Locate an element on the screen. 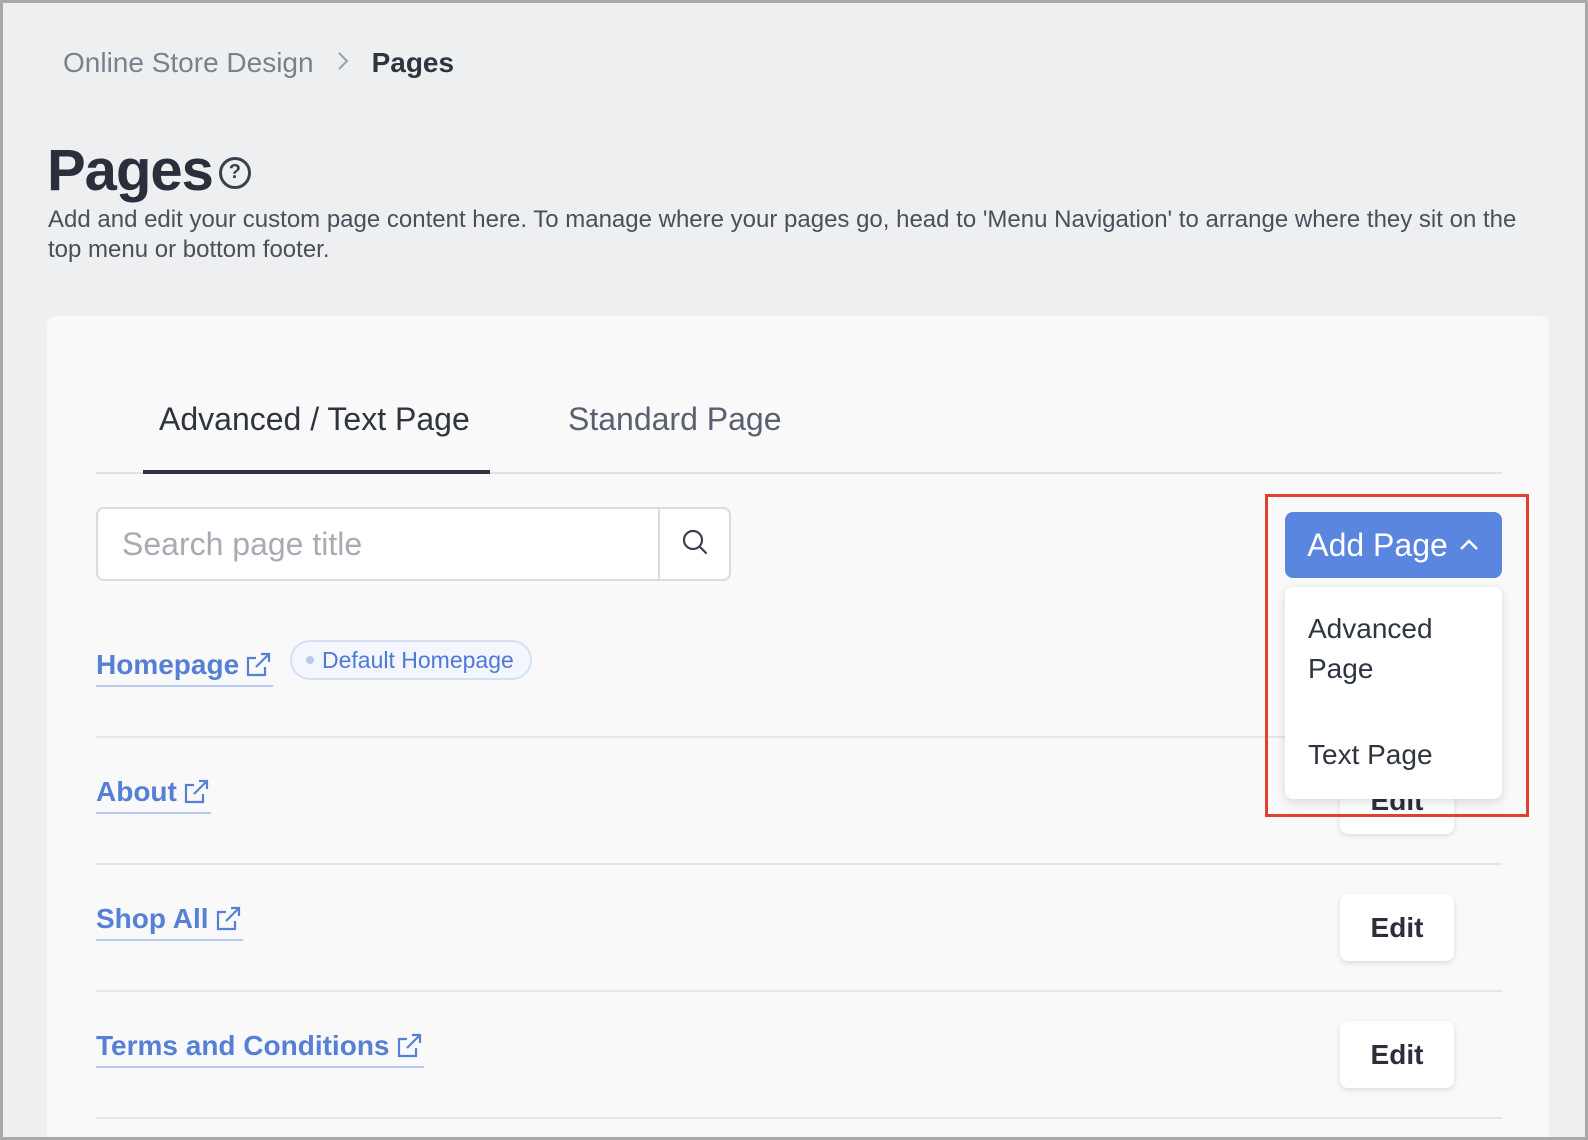  breadcrumb: Online Store Design Pages is located at coordinates (258, 63).